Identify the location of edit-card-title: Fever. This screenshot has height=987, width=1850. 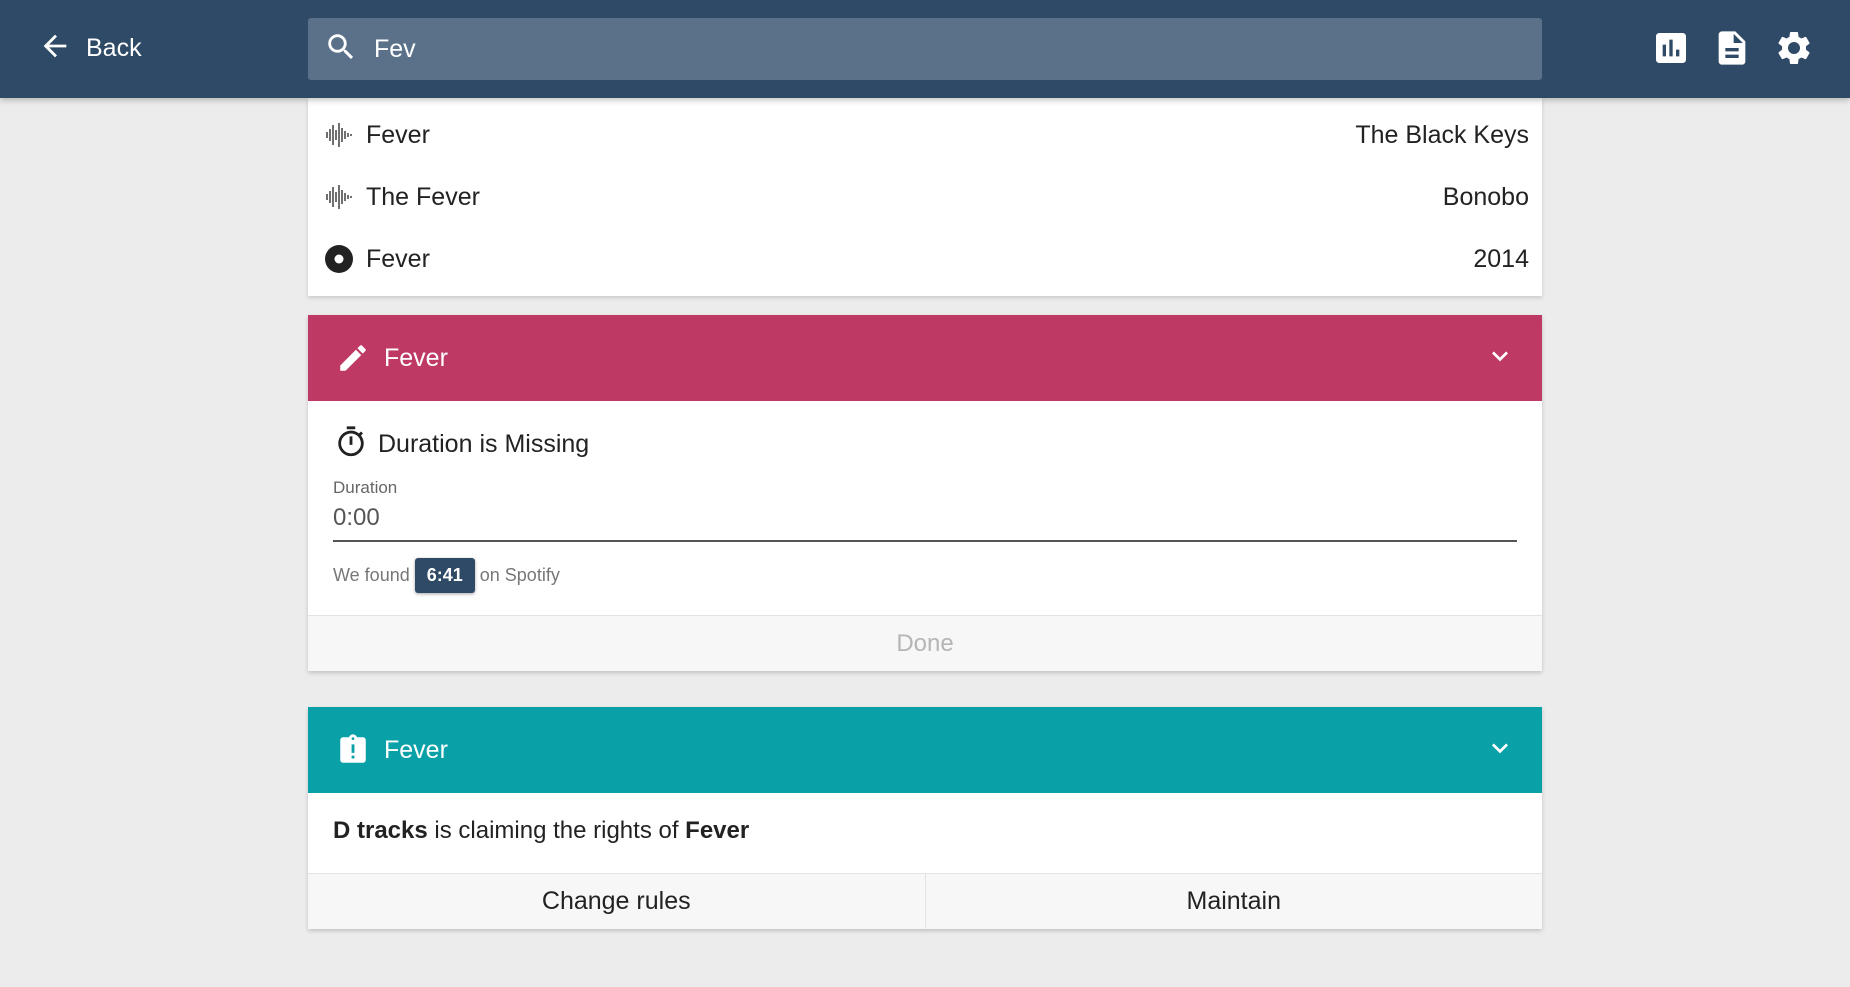
(416, 357).